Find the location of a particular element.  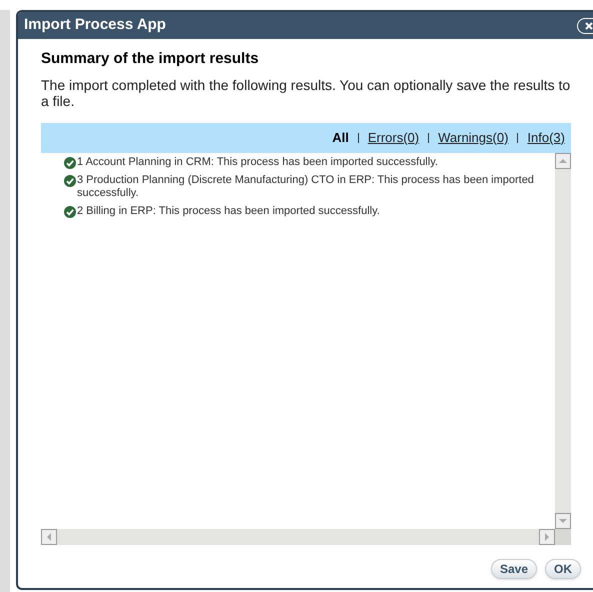

dialog-heading: Summary of the import results is located at coordinates (150, 59).